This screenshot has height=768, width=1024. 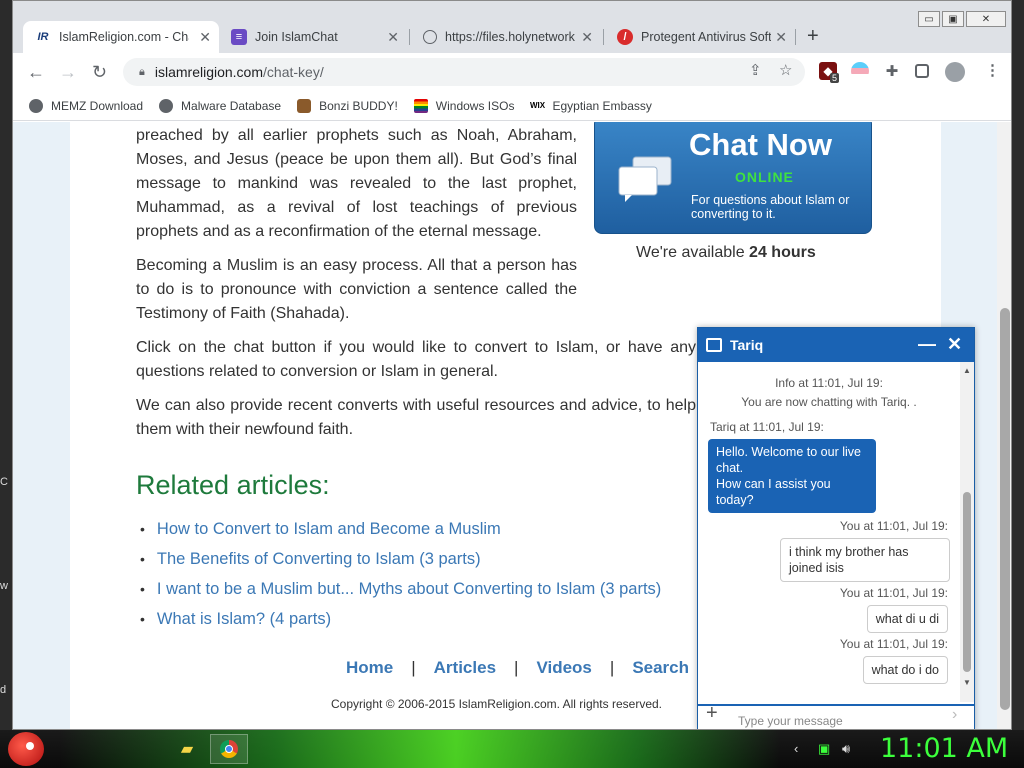 I want to click on extension-badge: 5, so click(x=835, y=78).